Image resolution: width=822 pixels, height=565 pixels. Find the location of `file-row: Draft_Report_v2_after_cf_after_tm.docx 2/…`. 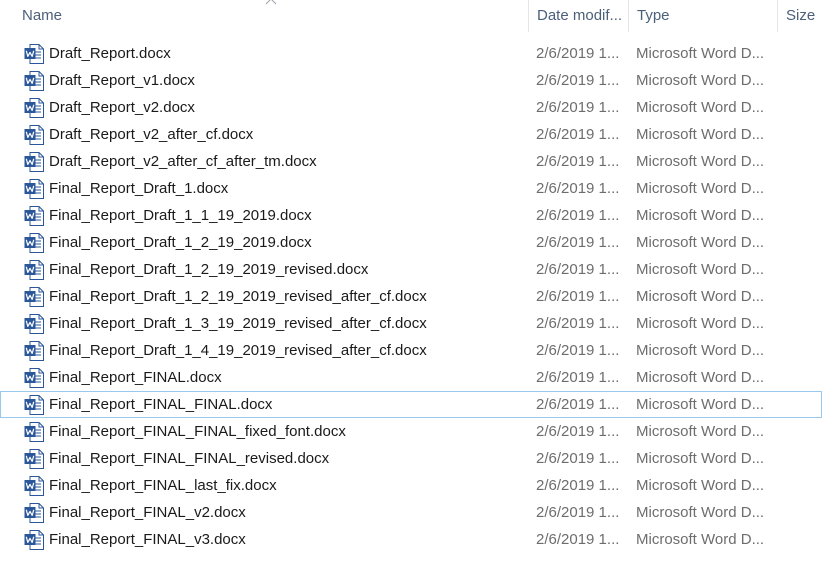

file-row: Draft_Report_v2_after_cf_after_tm.docx 2/… is located at coordinates (411, 161).